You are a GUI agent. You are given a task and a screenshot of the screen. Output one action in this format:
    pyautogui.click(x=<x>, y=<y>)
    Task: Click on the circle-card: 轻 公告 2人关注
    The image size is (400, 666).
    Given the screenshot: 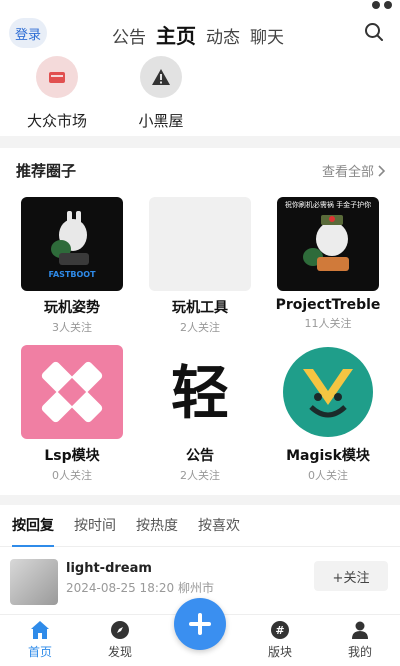 What is the action you would take?
    pyautogui.click(x=200, y=414)
    